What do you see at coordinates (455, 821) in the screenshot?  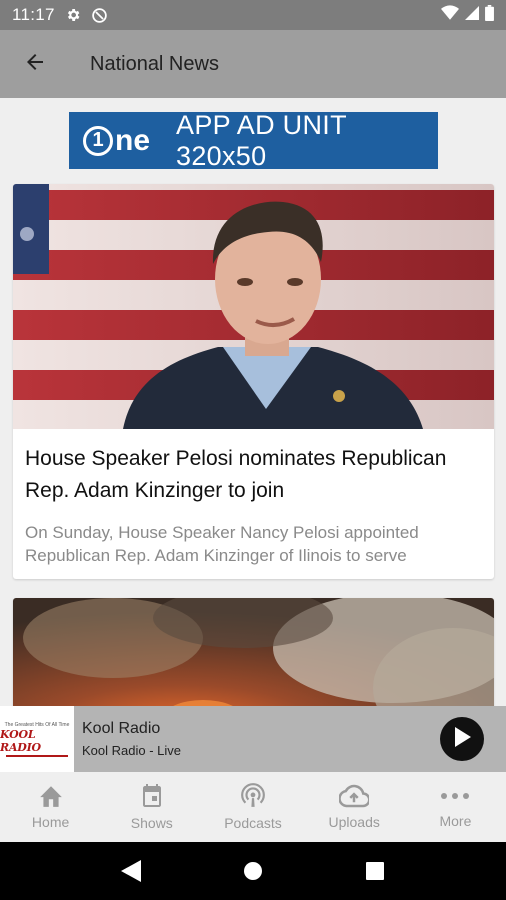 I see `tab-label: More` at bounding box center [455, 821].